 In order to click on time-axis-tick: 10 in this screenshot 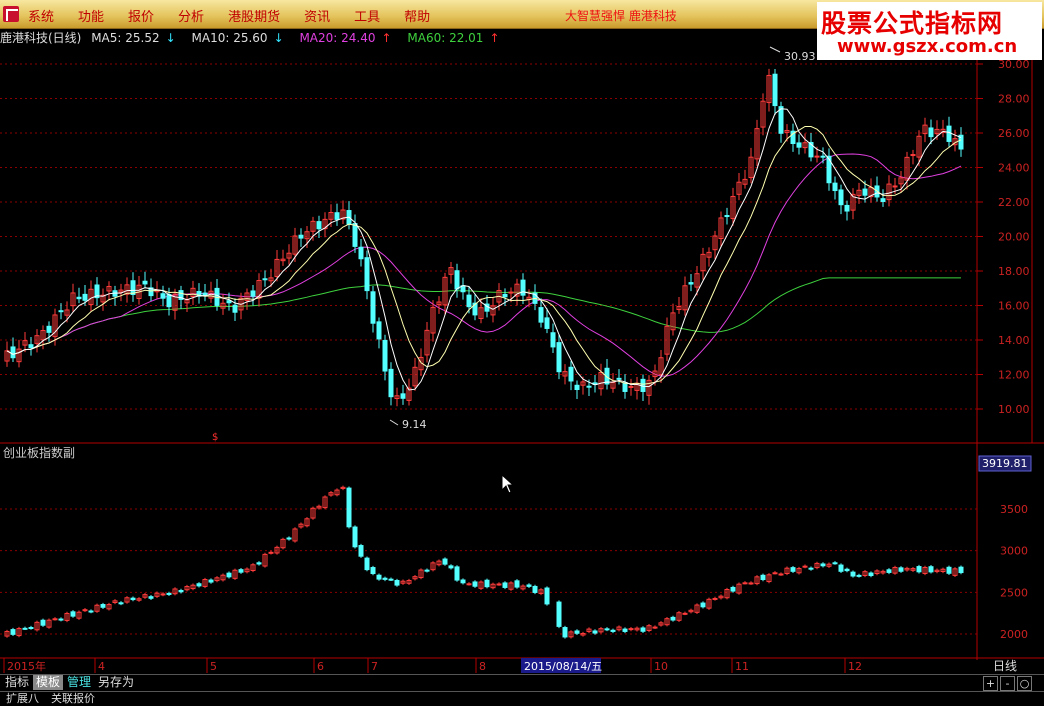, I will do `click(661, 666)`.